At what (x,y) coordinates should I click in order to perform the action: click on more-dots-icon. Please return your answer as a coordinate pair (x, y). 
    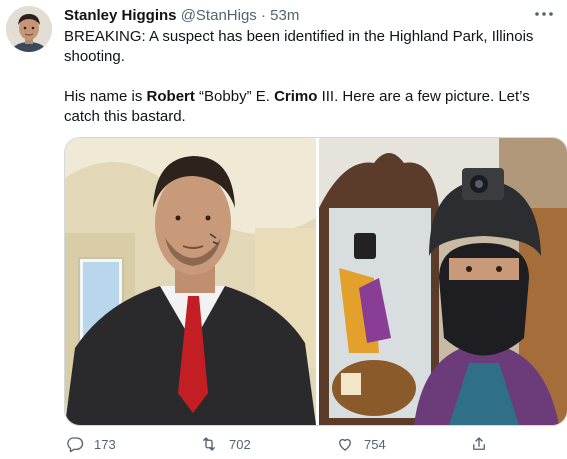
    Looking at the image, I should click on (544, 14).